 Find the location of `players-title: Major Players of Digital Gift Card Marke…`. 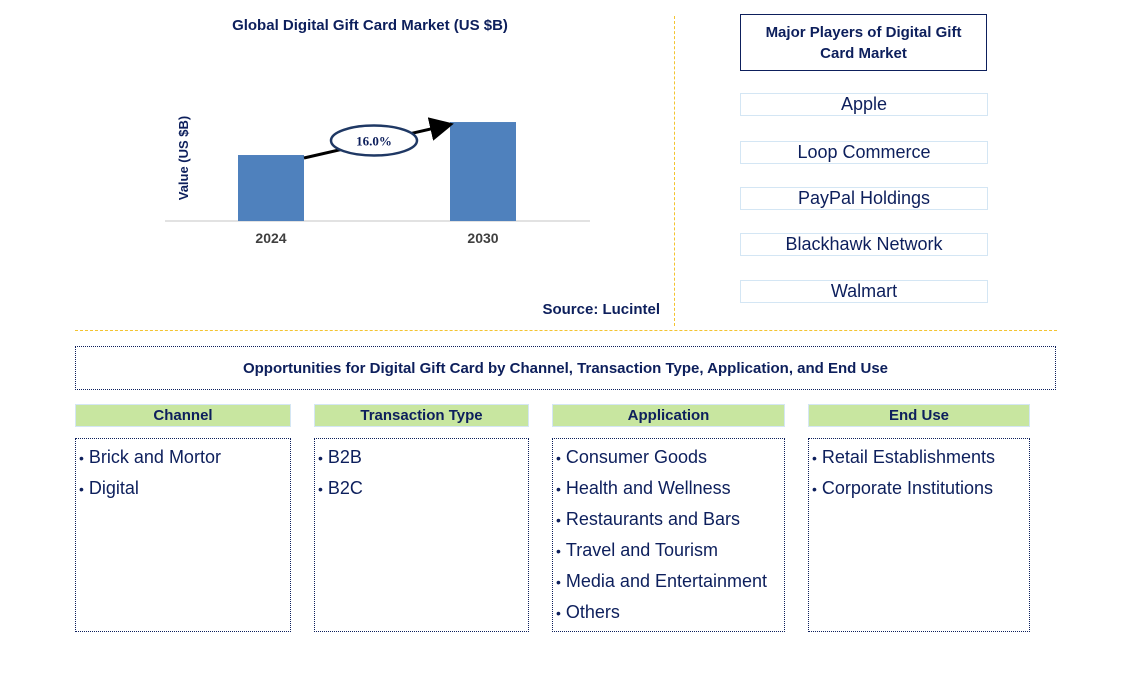

players-title: Major Players of Digital Gift Card Marke… is located at coordinates (863, 42).